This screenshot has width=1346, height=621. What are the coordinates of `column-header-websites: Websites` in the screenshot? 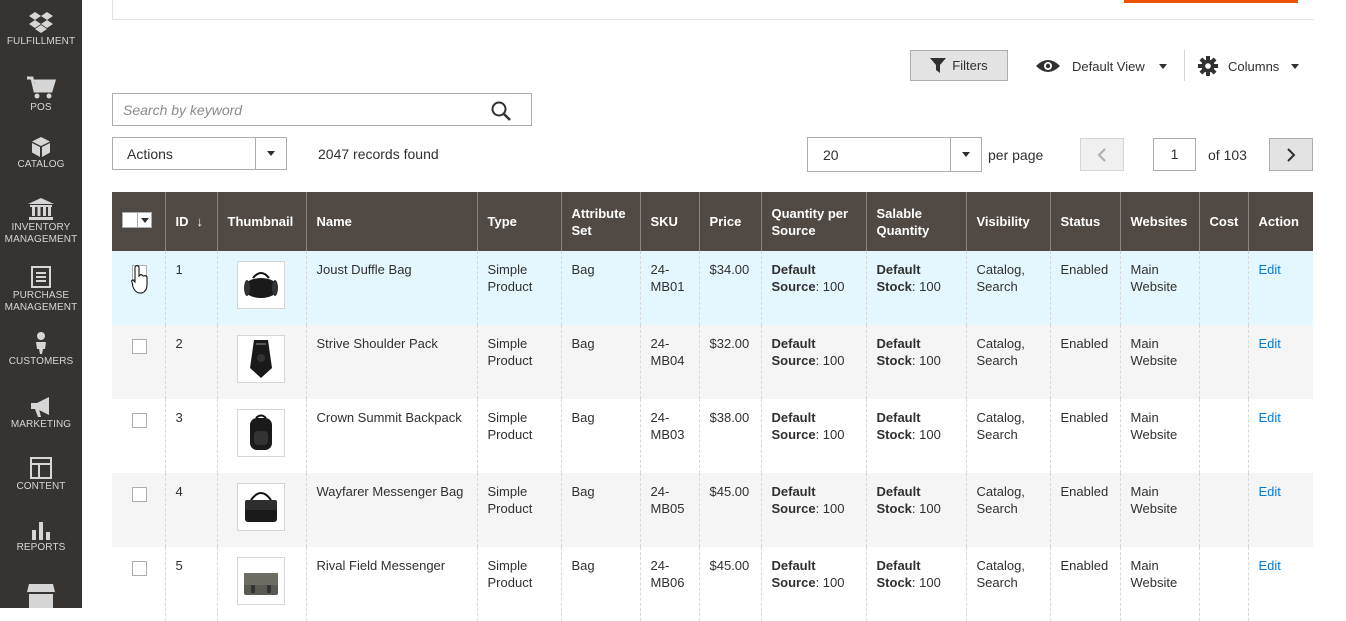 It's located at (1159, 221).